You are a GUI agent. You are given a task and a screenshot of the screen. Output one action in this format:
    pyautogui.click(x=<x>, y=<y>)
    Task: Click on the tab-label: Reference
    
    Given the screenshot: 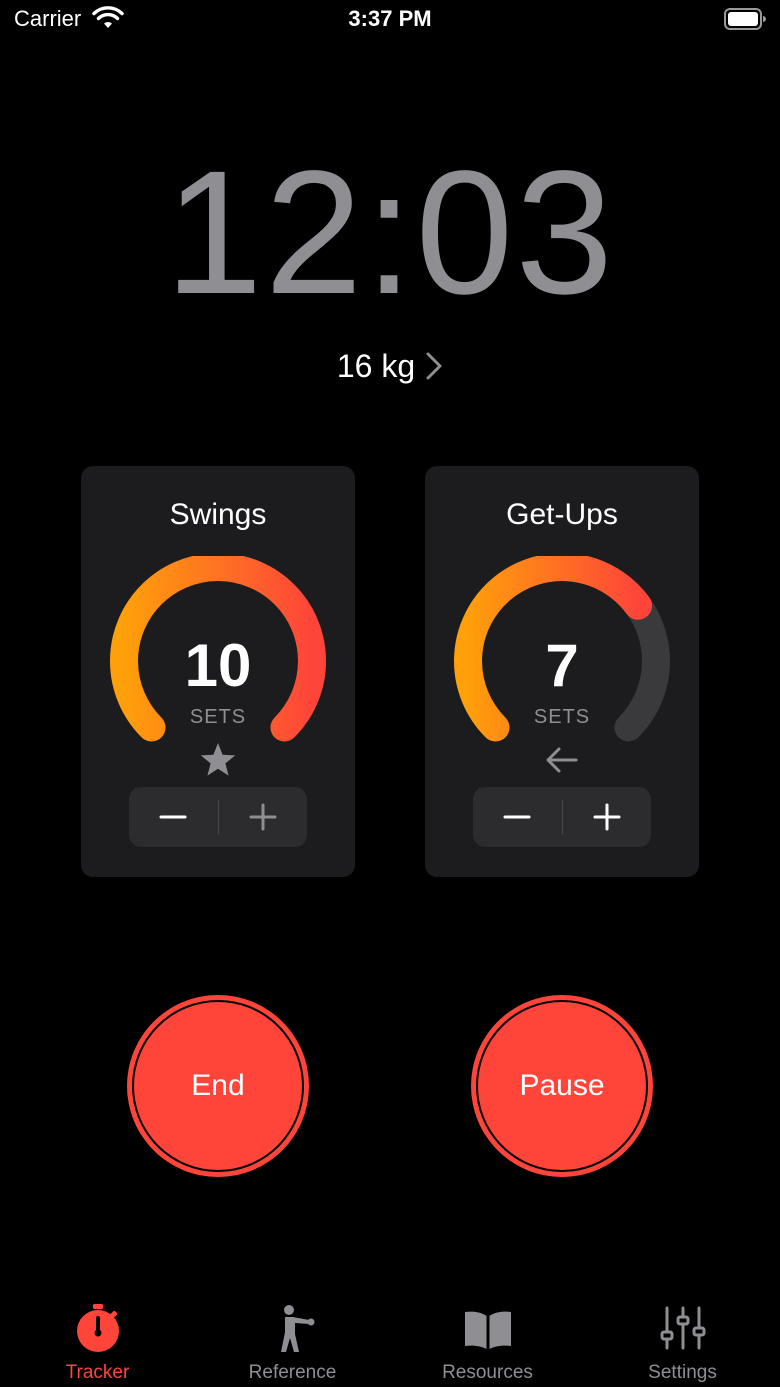 What is the action you would take?
    pyautogui.click(x=292, y=1372)
    